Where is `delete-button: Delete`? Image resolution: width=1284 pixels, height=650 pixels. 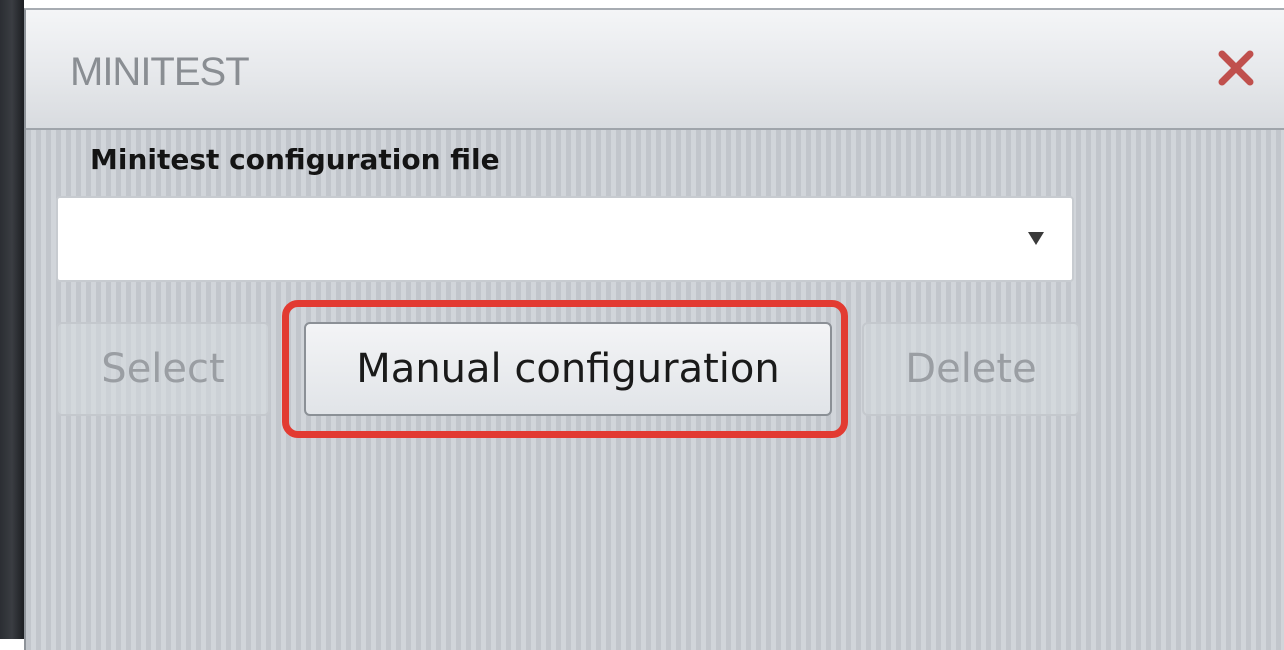
delete-button: Delete is located at coordinates (971, 369).